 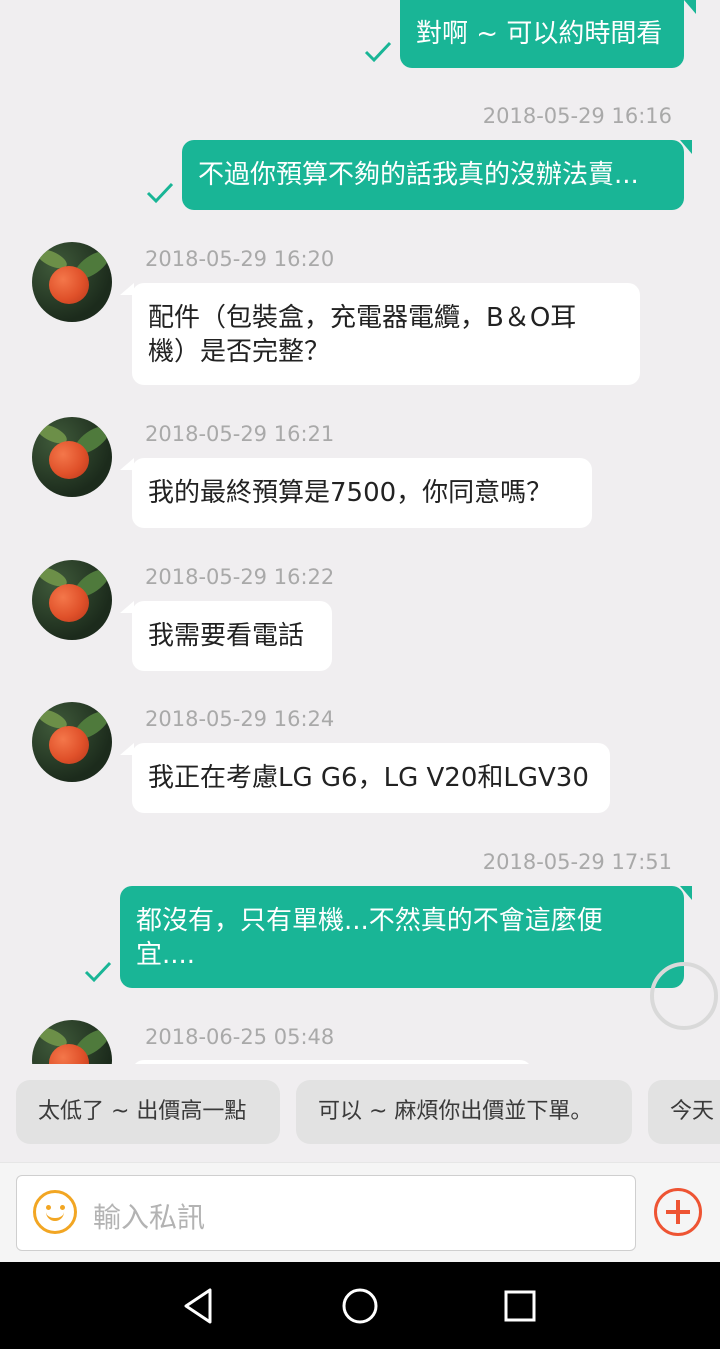 I want to click on message-timestamp: 2018-05-29 16:16, so click(x=577, y=116).